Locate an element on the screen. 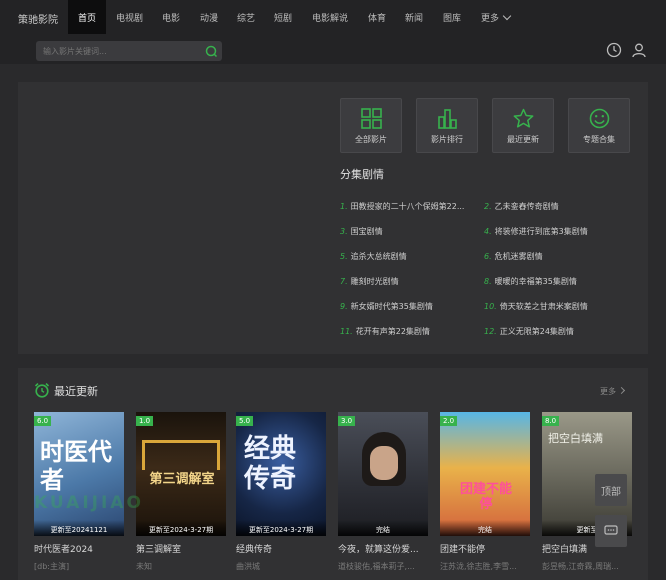 This screenshot has height=580, width=666. grid-icon is located at coordinates (371, 118).